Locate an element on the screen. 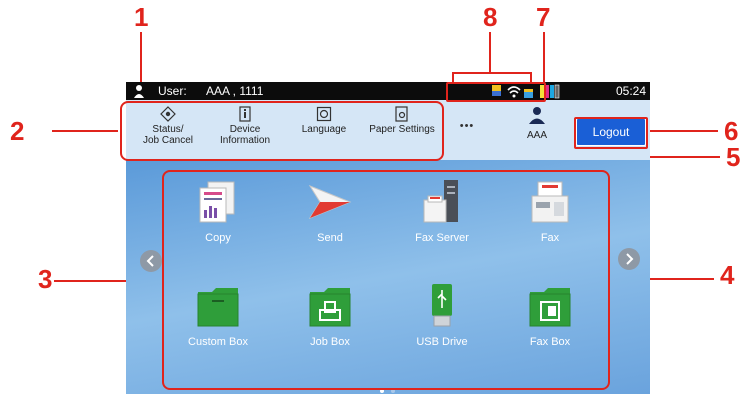 The height and width of the screenshot is (394, 744). user-button-label: AAA is located at coordinates (536, 135).